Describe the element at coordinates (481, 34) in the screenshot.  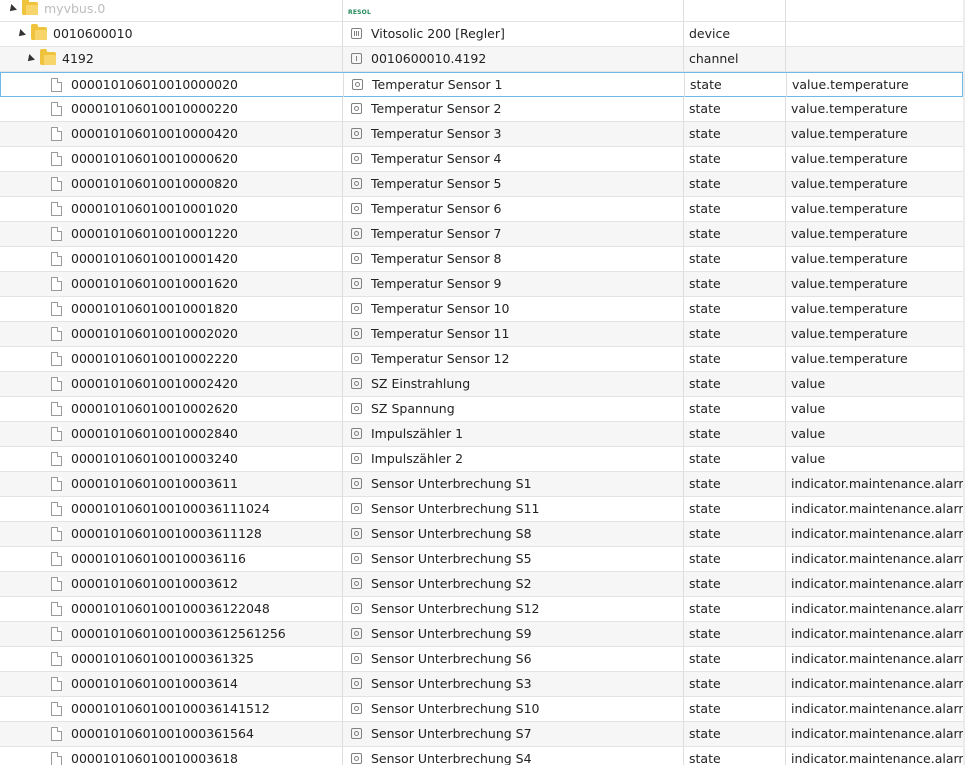
I see `tree-row-device: 0010600010 Vitosolic 200 [Regler] device` at that location.